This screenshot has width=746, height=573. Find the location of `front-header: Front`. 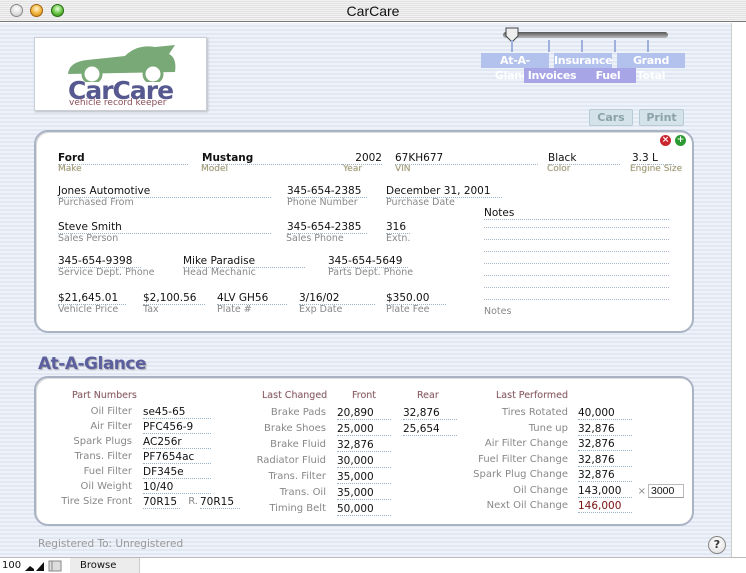

front-header: Front is located at coordinates (364, 395).